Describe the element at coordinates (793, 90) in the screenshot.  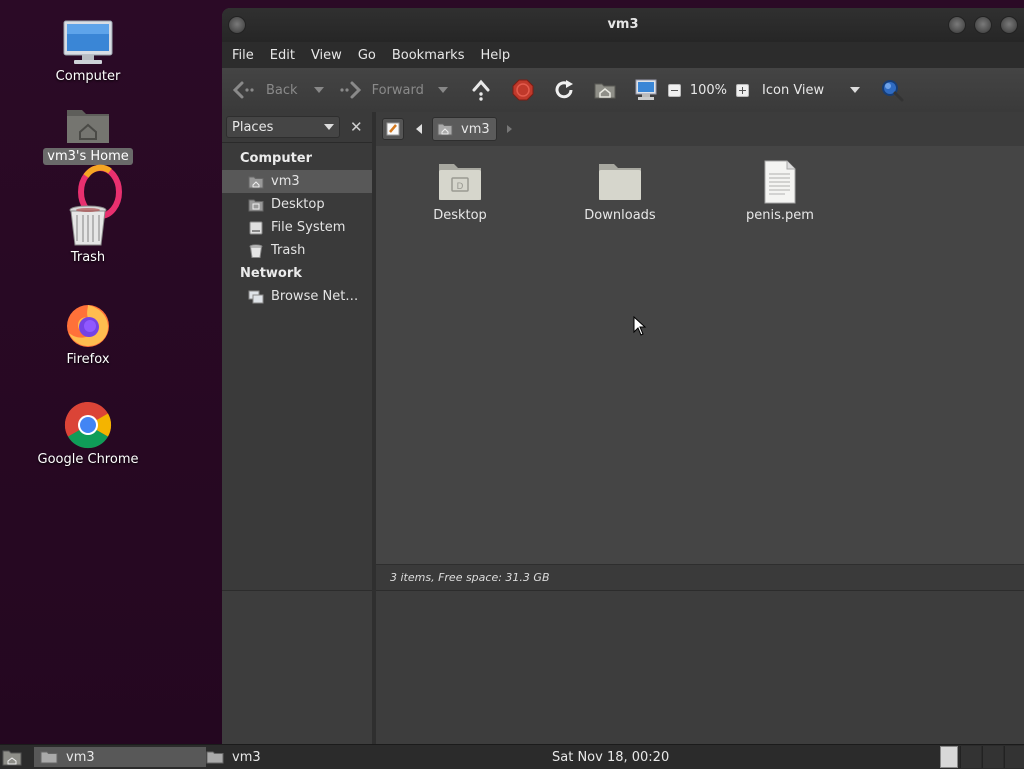
I see `view-mode-label: Icon View` at that location.